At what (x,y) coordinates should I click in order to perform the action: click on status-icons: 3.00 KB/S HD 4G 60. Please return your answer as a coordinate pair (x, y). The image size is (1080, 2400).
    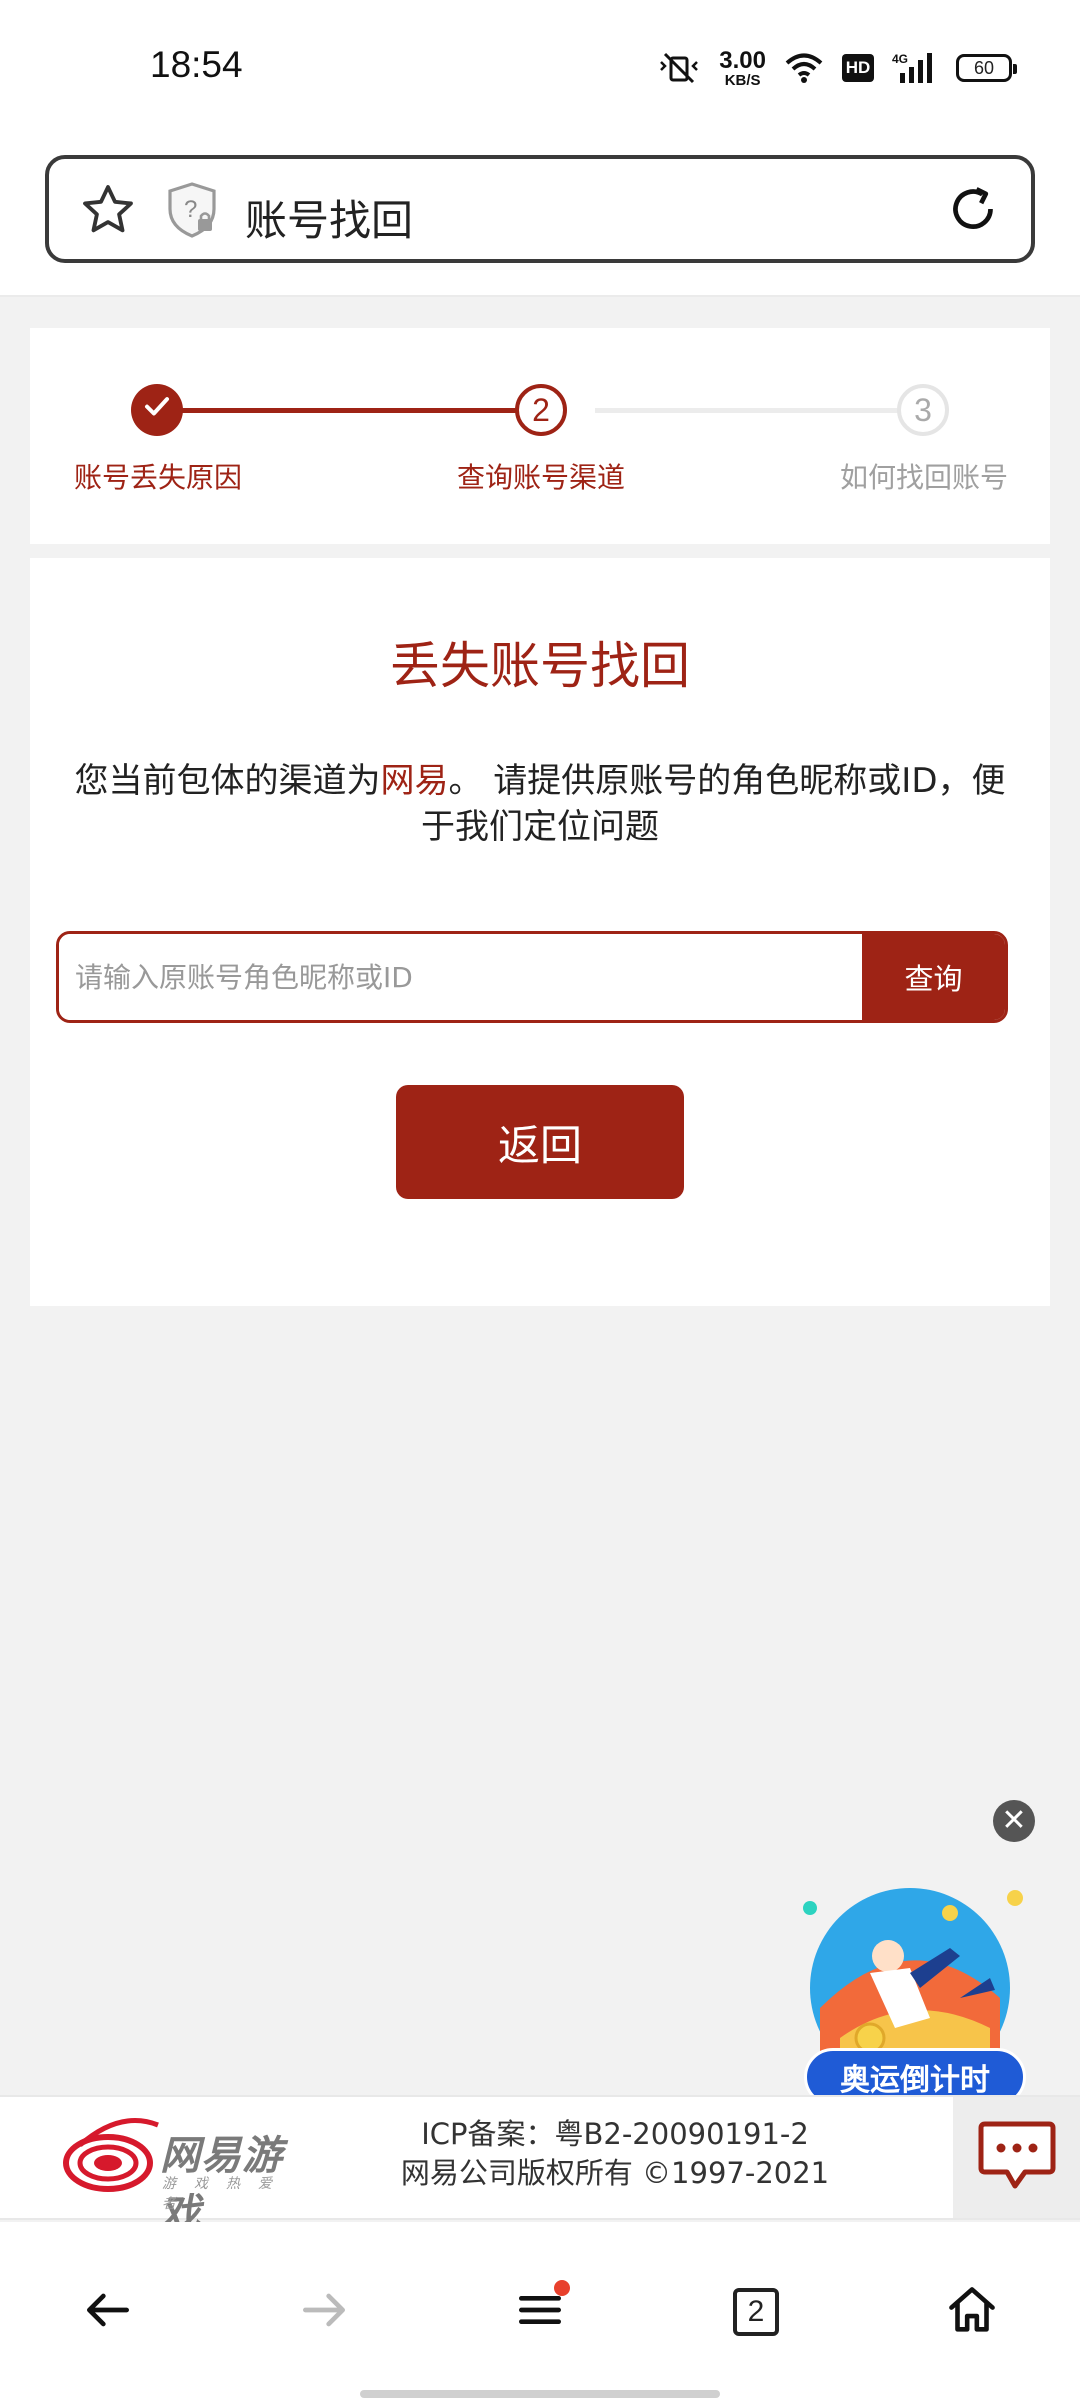
    Looking at the image, I should click on (837, 68).